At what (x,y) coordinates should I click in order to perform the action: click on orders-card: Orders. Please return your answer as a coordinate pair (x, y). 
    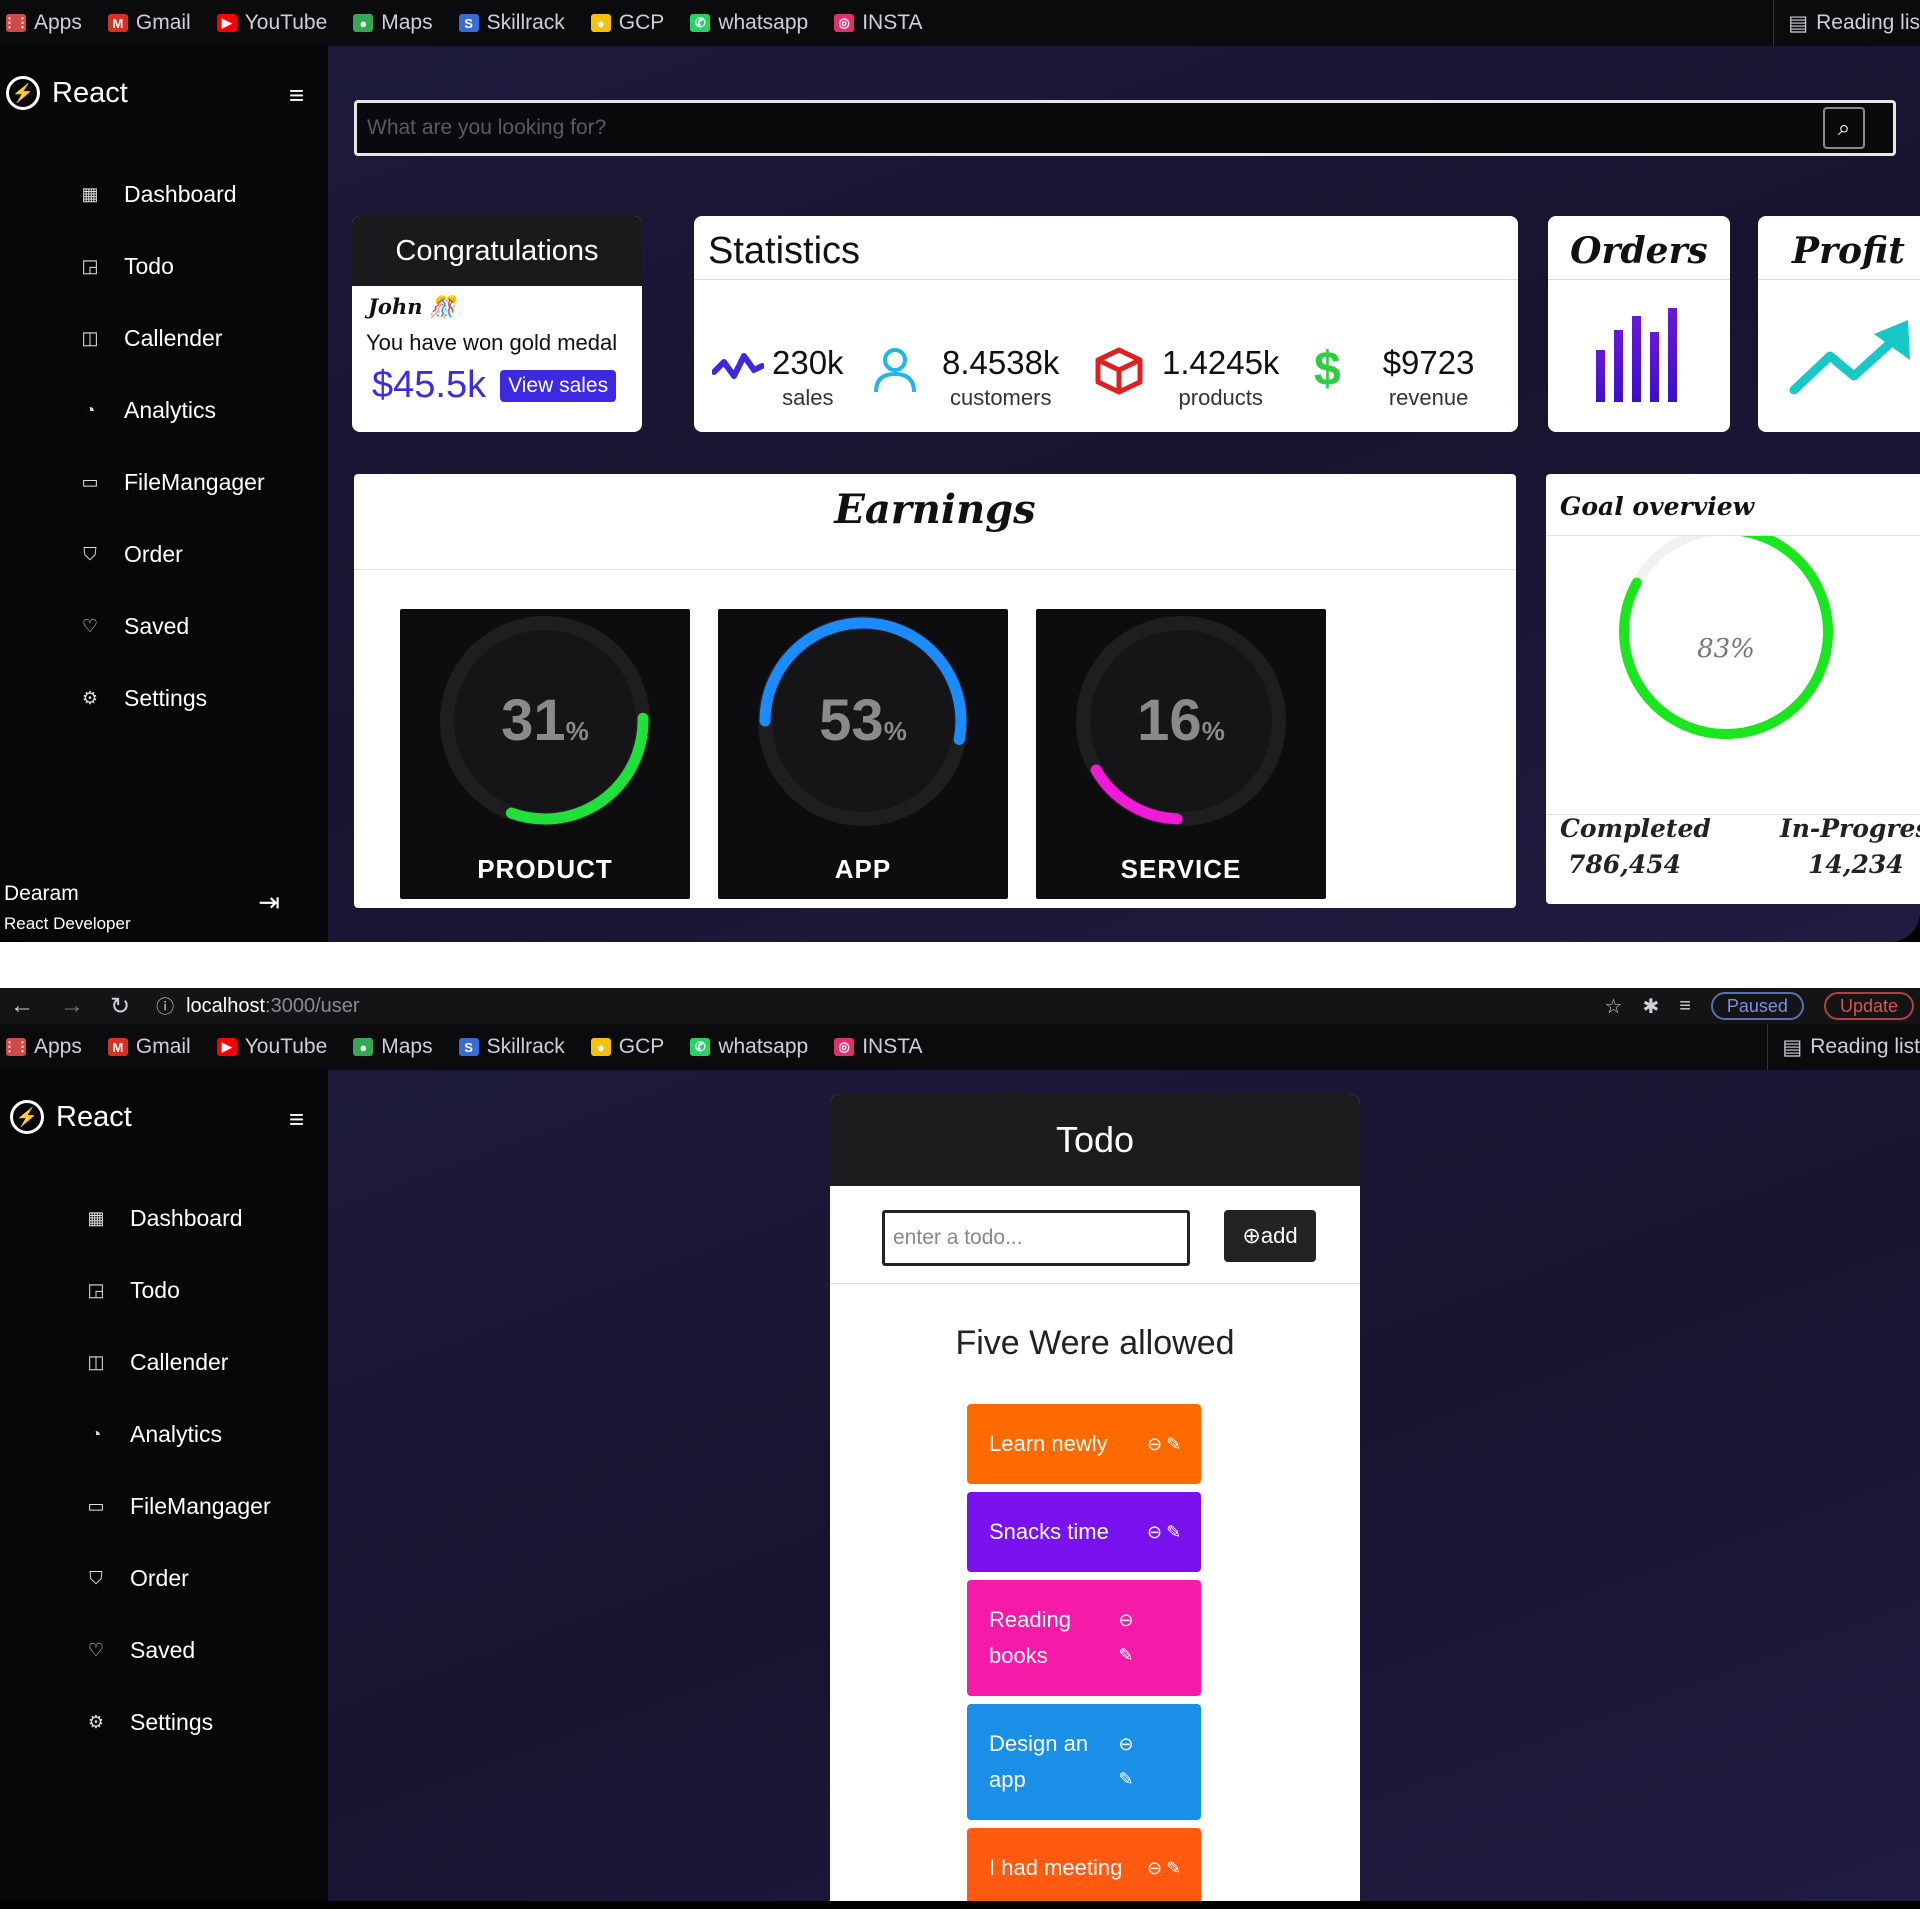
    Looking at the image, I should click on (1639, 324).